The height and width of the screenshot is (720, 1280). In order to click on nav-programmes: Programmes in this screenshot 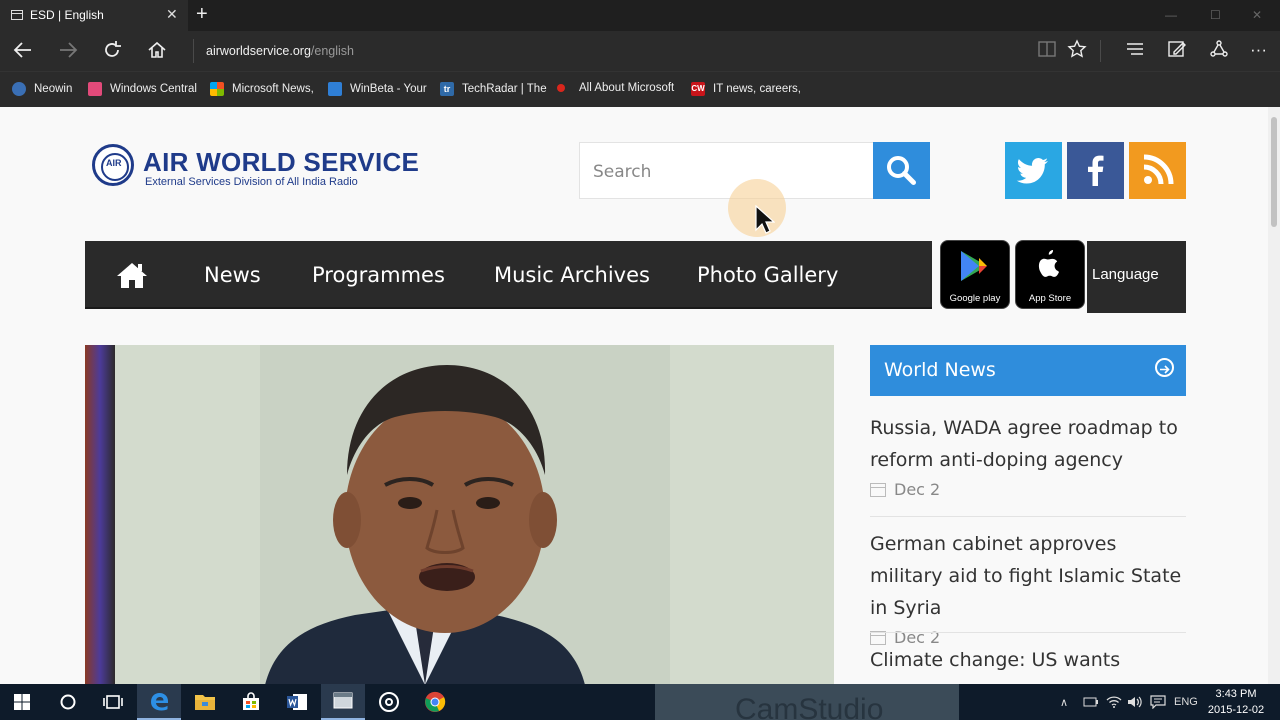, I will do `click(378, 275)`.